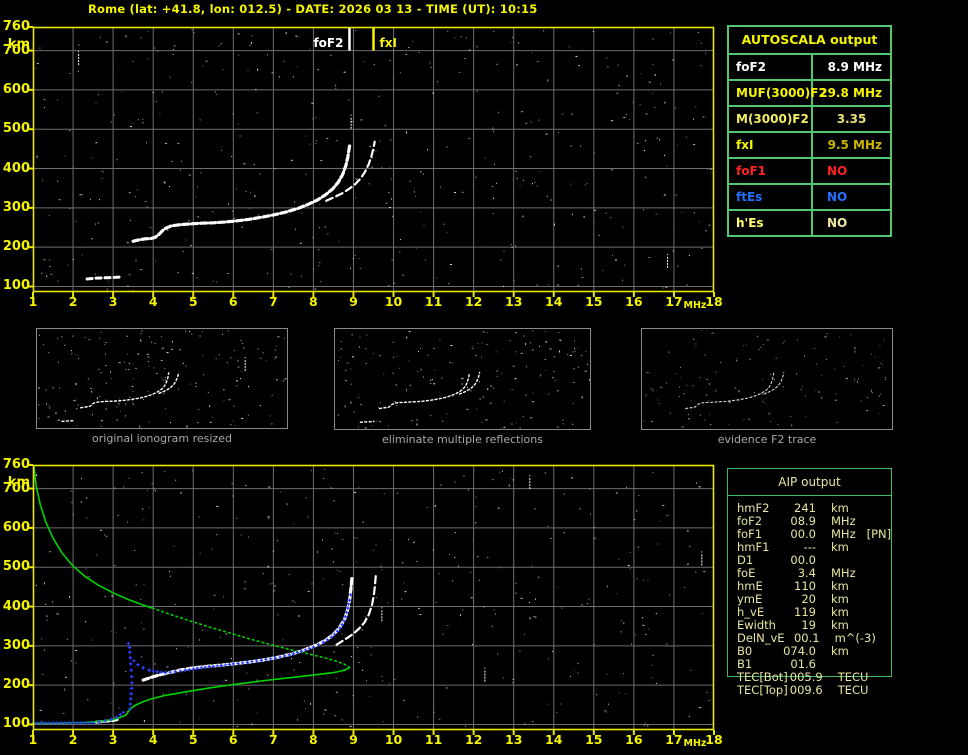 The height and width of the screenshot is (755, 968). I want to click on table-row: TEC[Top] 009.6 TECU, so click(809, 690).